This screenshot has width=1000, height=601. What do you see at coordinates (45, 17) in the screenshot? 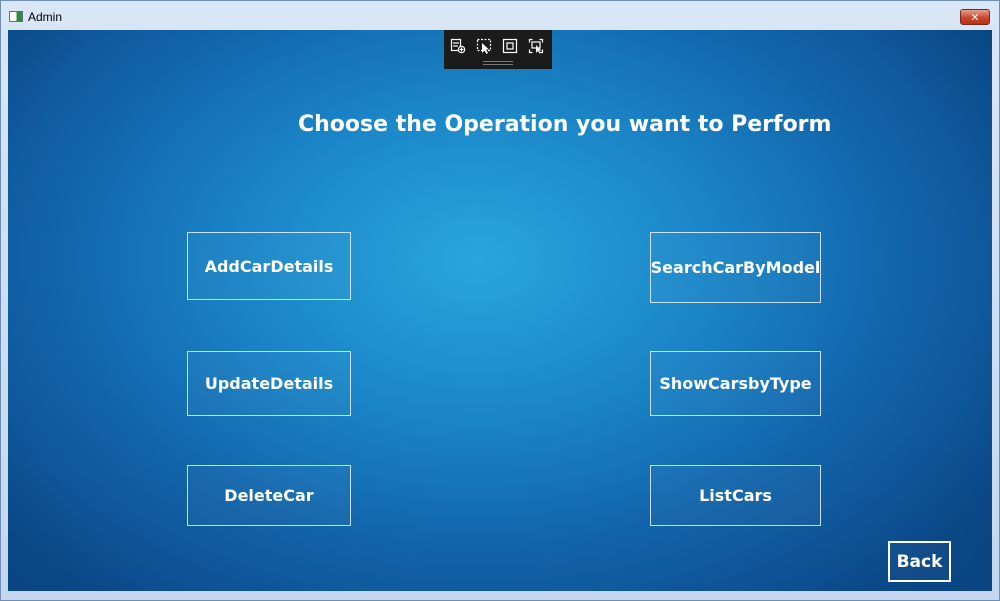
I see `window-title: Admin` at bounding box center [45, 17].